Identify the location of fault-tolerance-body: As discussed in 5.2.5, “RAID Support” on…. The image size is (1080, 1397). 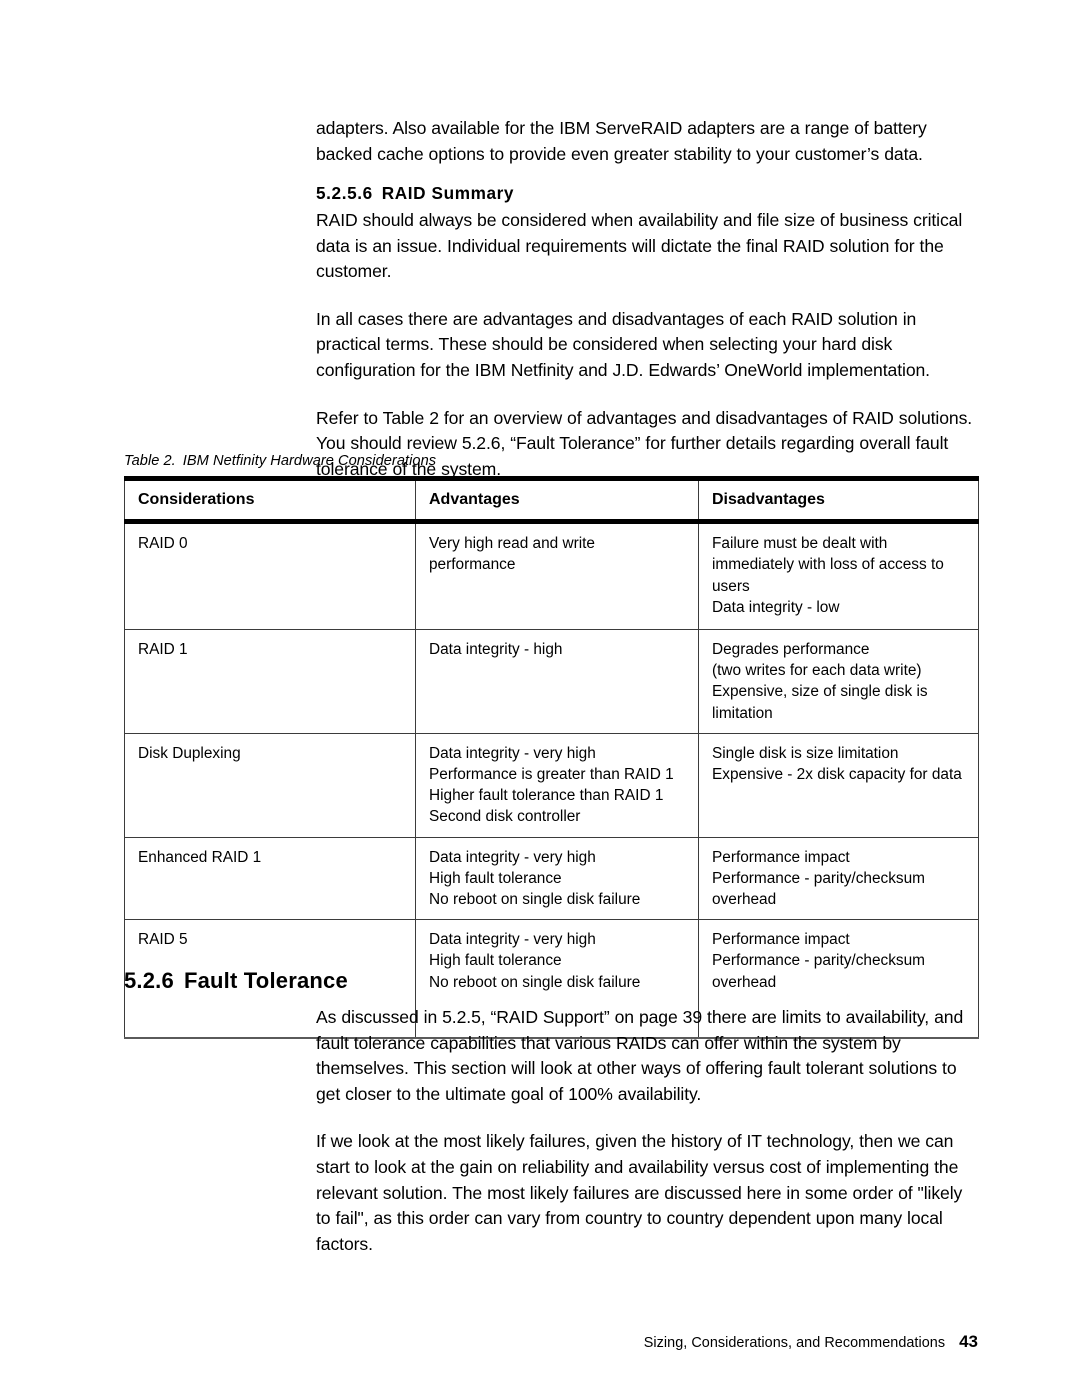
(647, 1142).